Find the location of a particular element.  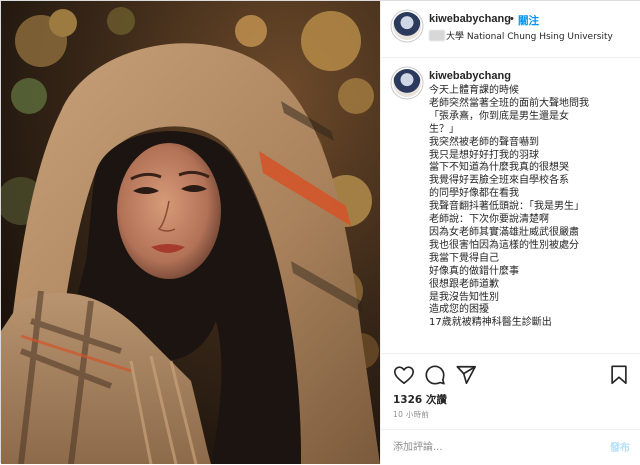

post-comment-button: 發布 is located at coordinates (620, 446).